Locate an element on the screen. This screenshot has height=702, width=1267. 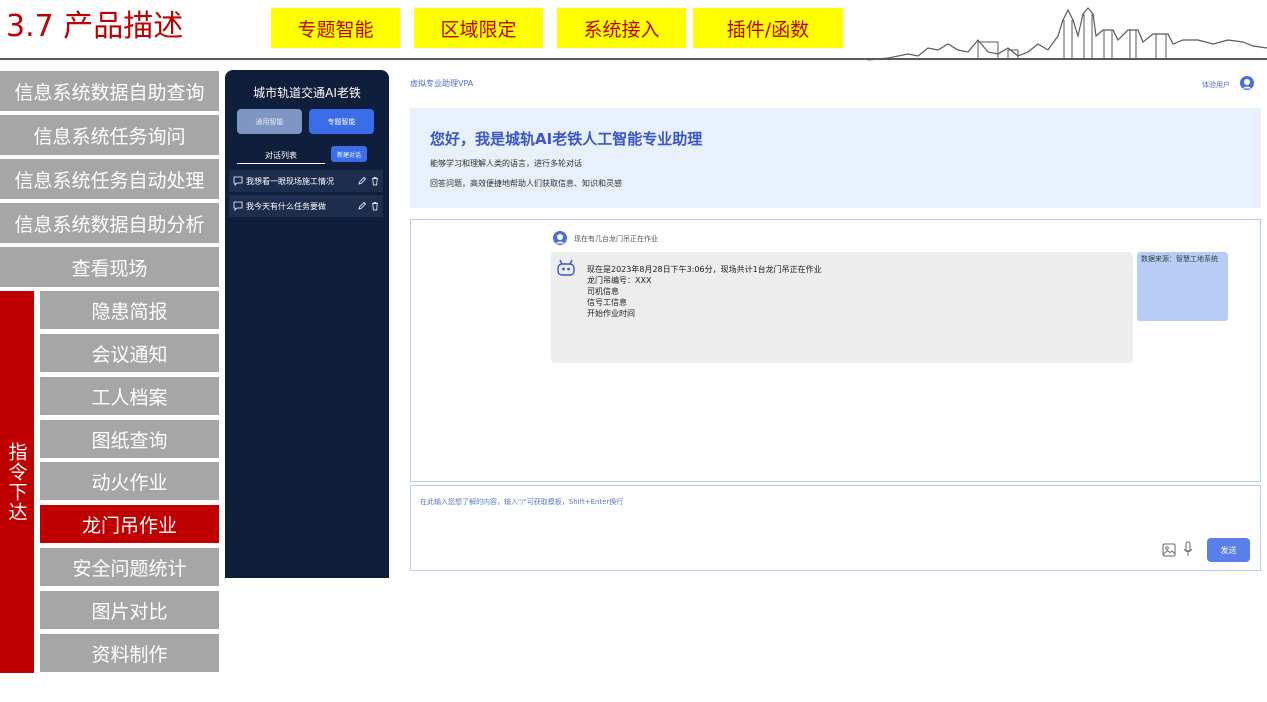
image-upload-icon is located at coordinates (1169, 550).